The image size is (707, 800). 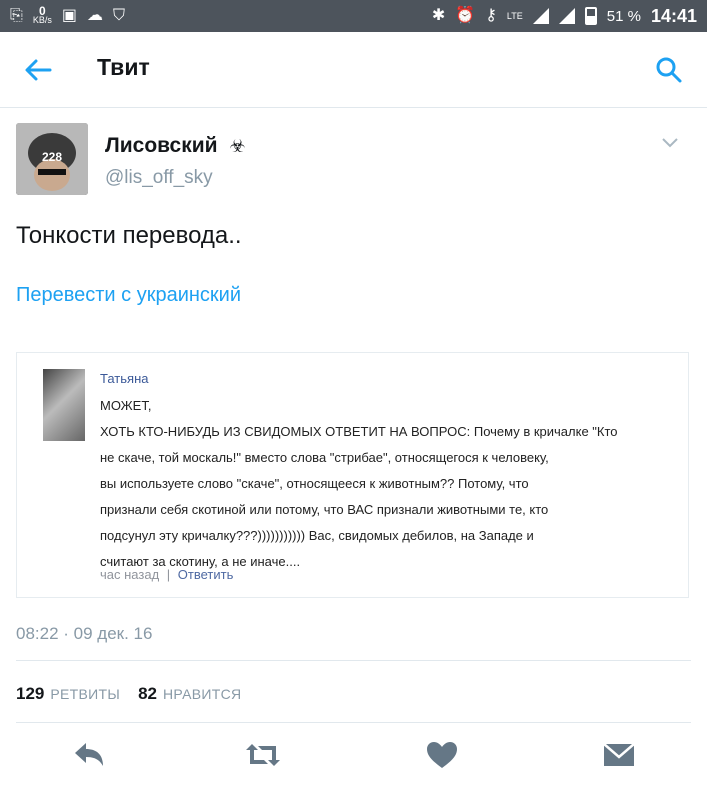 I want to click on tweet-timestamp: 08:22 · 09 дек. 16, so click(x=84, y=633).